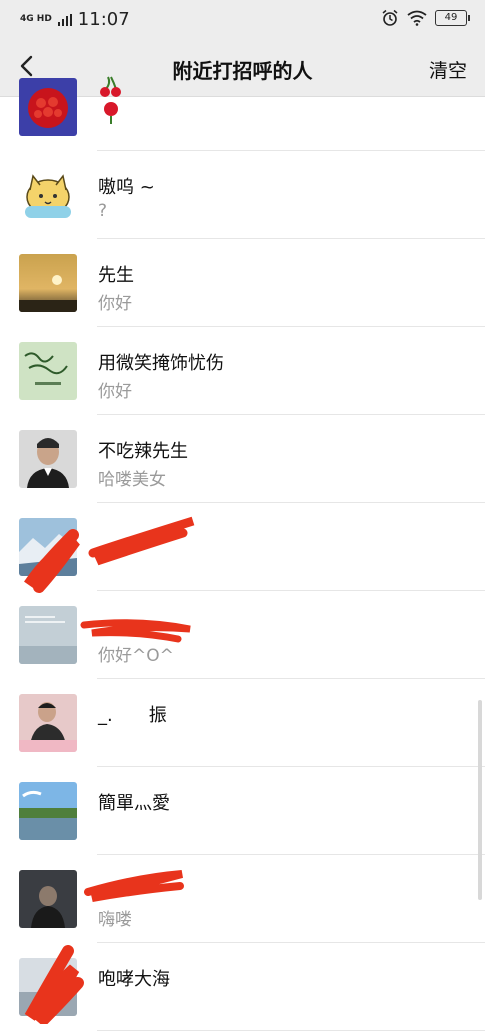 This screenshot has height=1031, width=485. What do you see at coordinates (132, 480) in the screenshot?
I see `greeting-message: 哈喽美女` at bounding box center [132, 480].